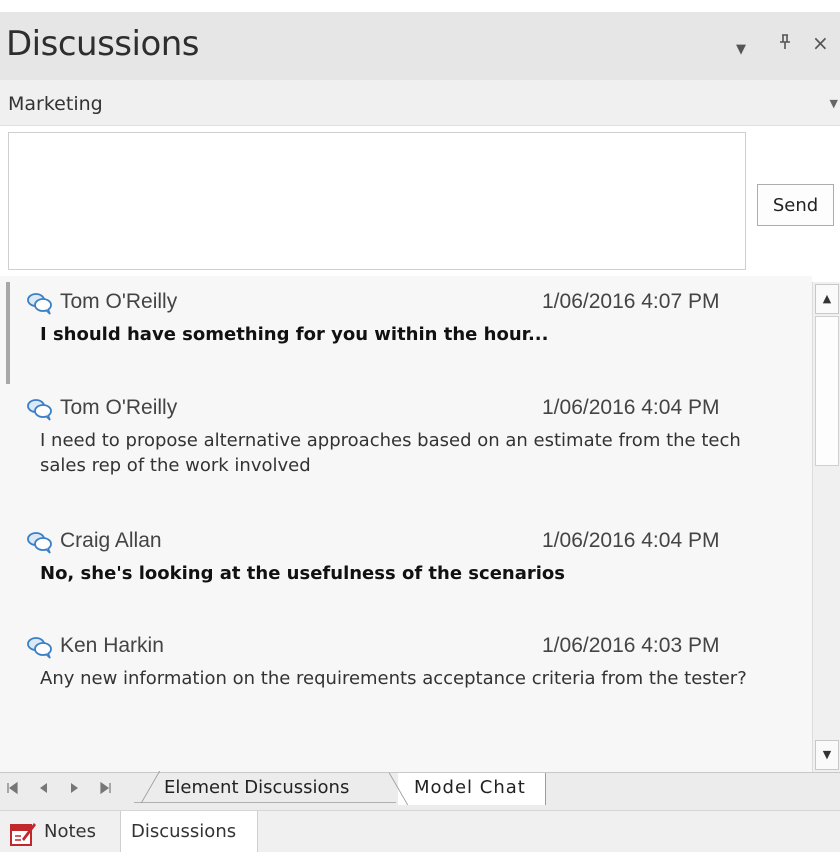  What do you see at coordinates (414, 542) in the screenshot?
I see `message-header: Craig Allan 1/06/2016 4:04 PM` at bounding box center [414, 542].